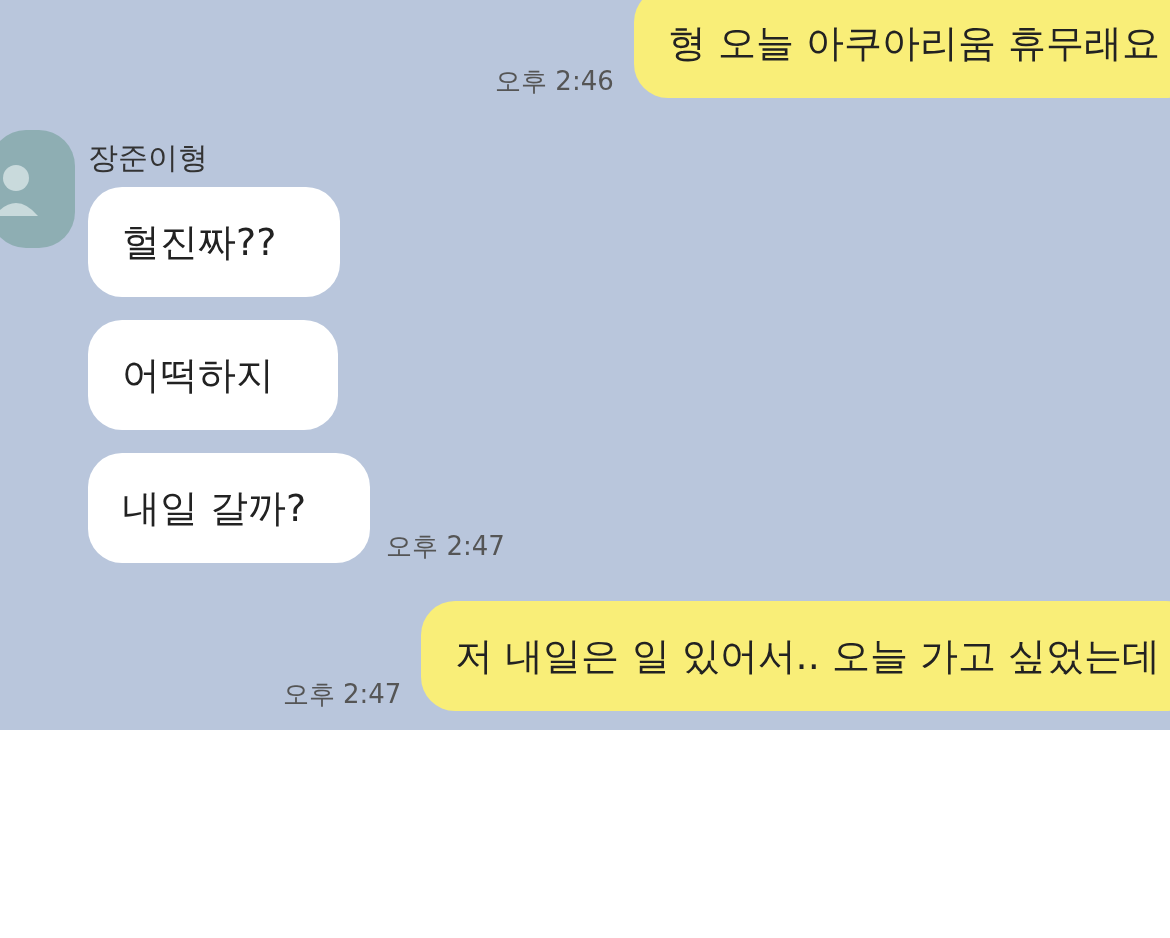 The height and width of the screenshot is (938, 1170). What do you see at coordinates (795, 656) in the screenshot?
I see `message-bubble: 저 내일은 일 있어서.. 오늘 가고 싶었는데` at bounding box center [795, 656].